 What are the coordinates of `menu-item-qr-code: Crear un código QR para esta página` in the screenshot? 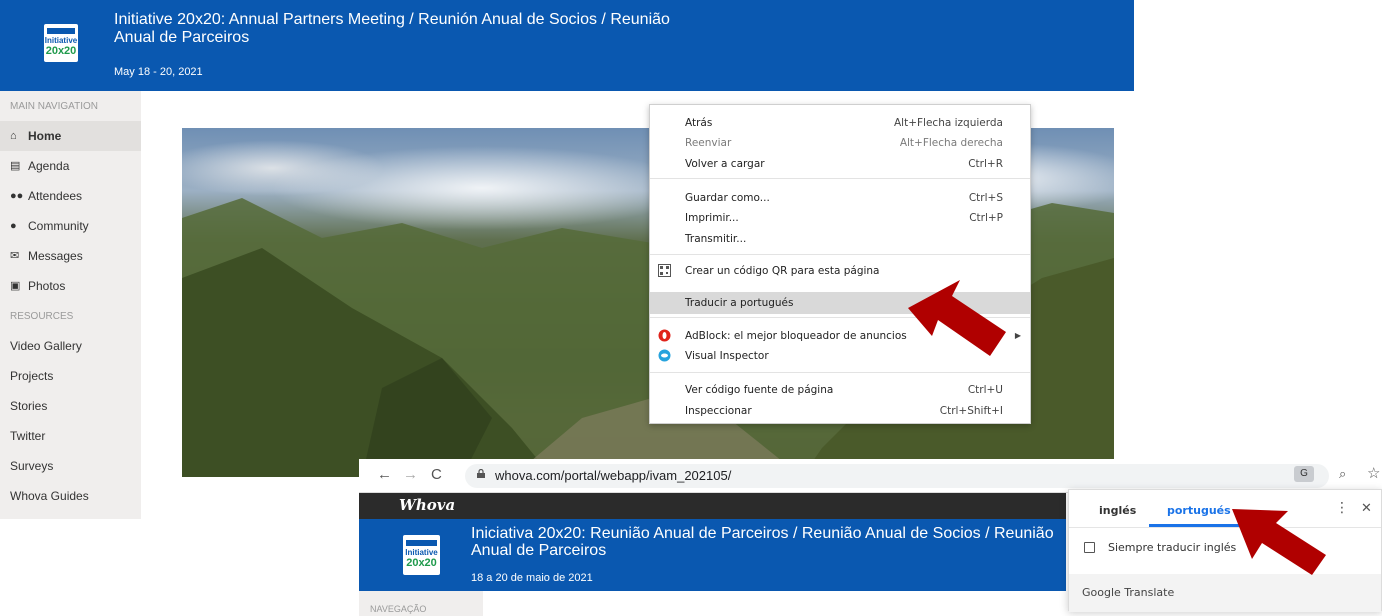 It's located at (840, 271).